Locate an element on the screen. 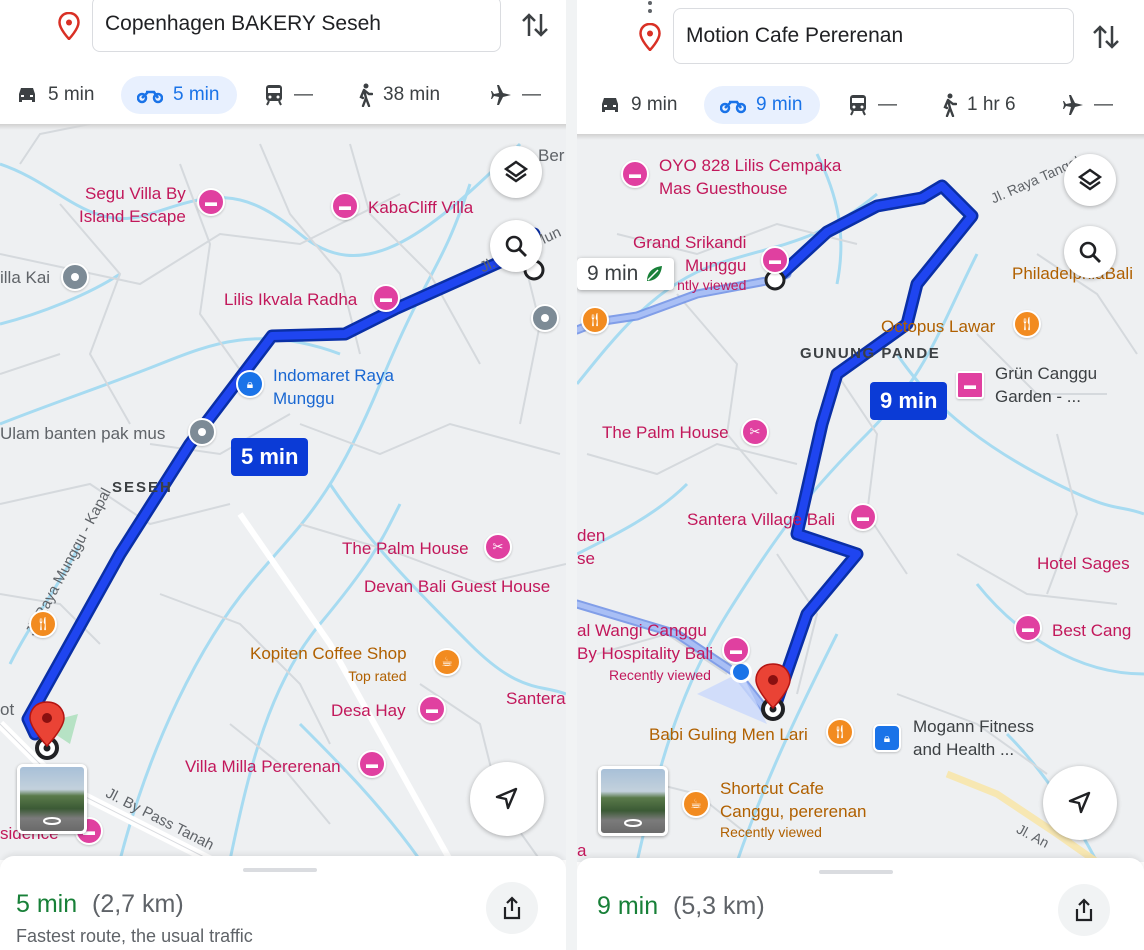 The image size is (1144, 950). place-illa-kai: illa Kai is located at coordinates (25, 277).